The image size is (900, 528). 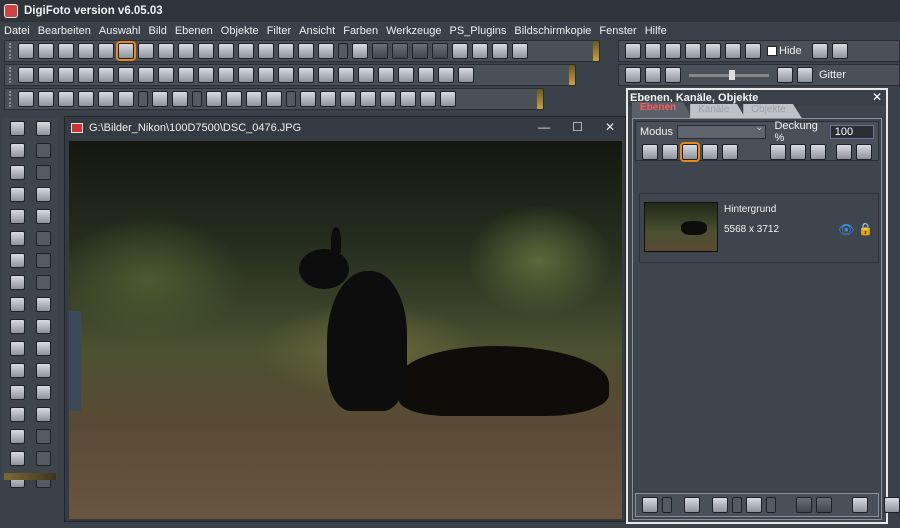 What do you see at coordinates (66, 75) in the screenshot?
I see `gradient-icon` at bounding box center [66, 75].